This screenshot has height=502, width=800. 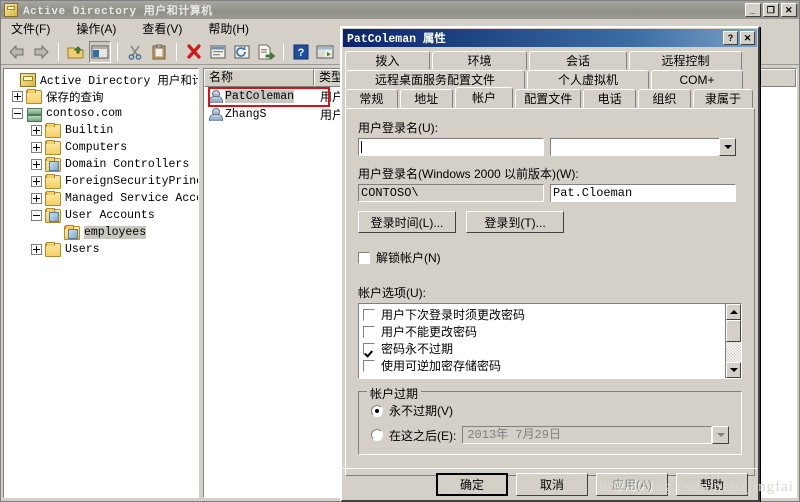 I want to click on option-label: 用户下次登录时须更改密码, so click(x=453, y=315).